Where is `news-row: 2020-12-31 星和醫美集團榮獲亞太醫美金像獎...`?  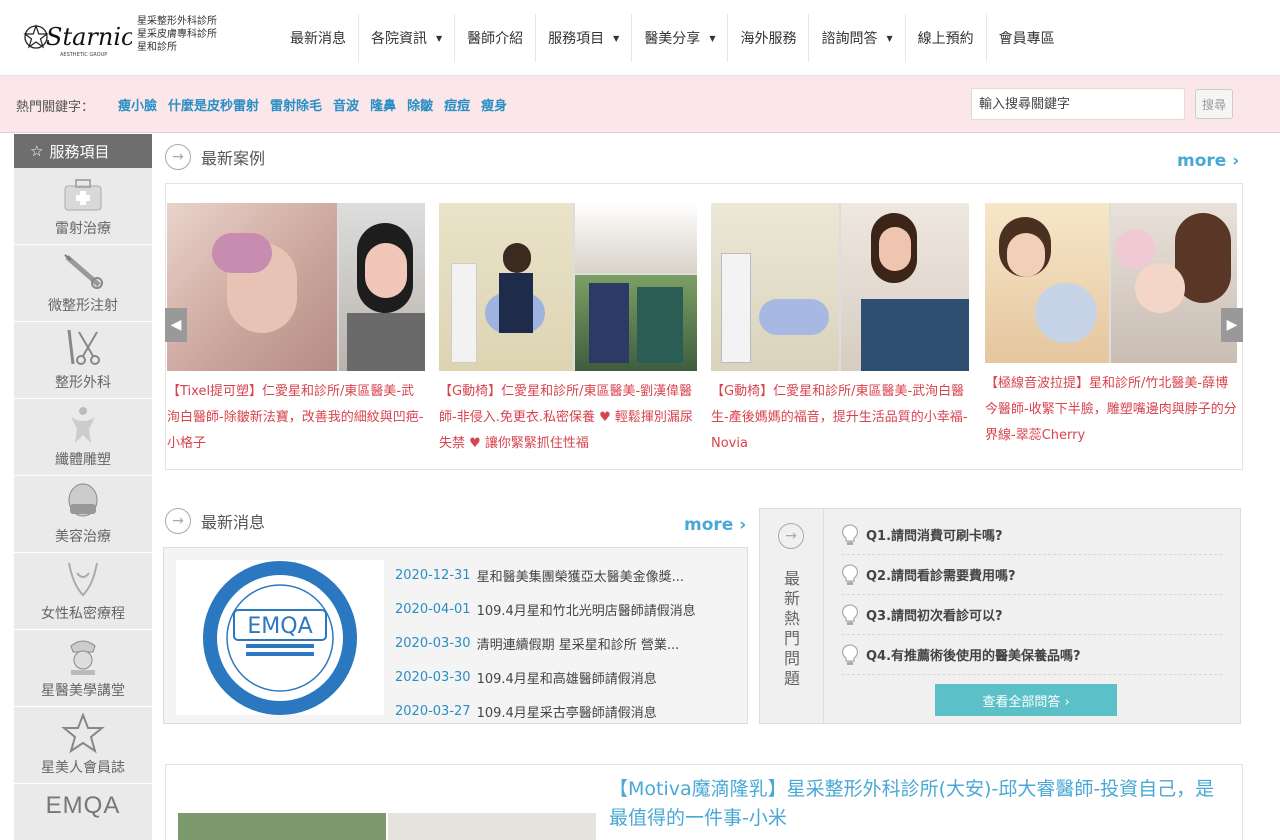
news-row: 2020-12-31 星和醫美集團榮獲亞太醫美金像獎... is located at coordinates (545, 575).